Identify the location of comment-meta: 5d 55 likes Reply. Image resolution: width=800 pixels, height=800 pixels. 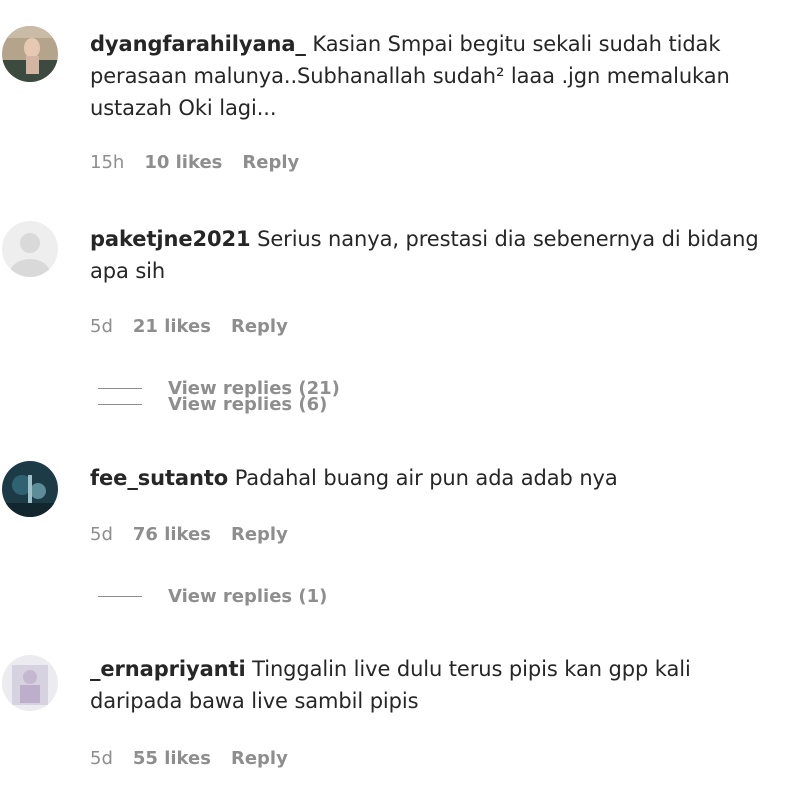
(199, 758).